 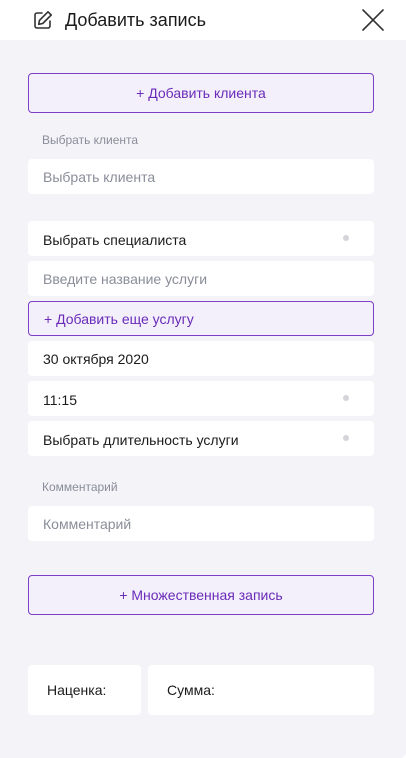 What do you see at coordinates (60, 400) in the screenshot?
I see `time-value: 11:15` at bounding box center [60, 400].